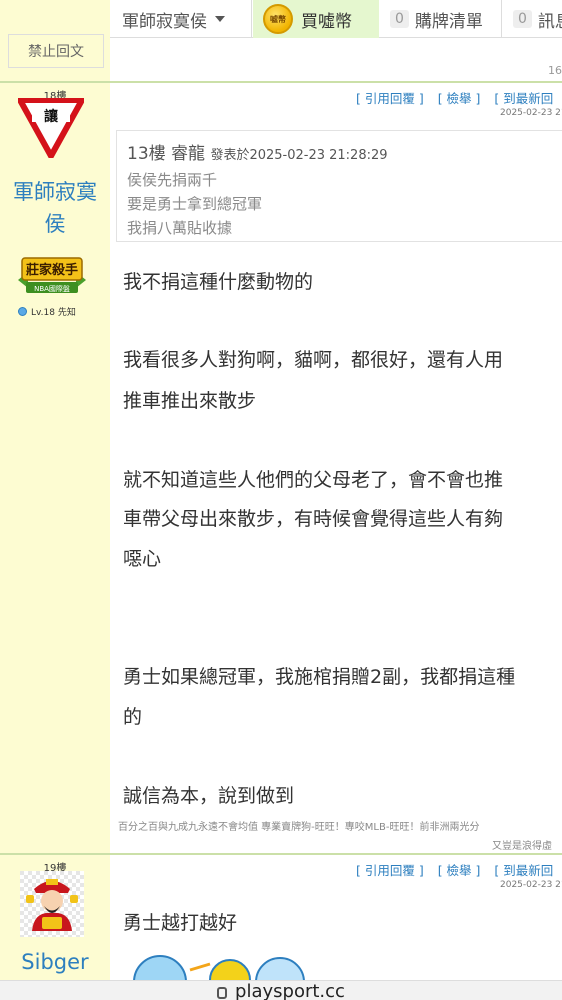  Describe the element at coordinates (172, 180) in the screenshot. I see `quote-line: 侯侯先捐兩千` at that location.